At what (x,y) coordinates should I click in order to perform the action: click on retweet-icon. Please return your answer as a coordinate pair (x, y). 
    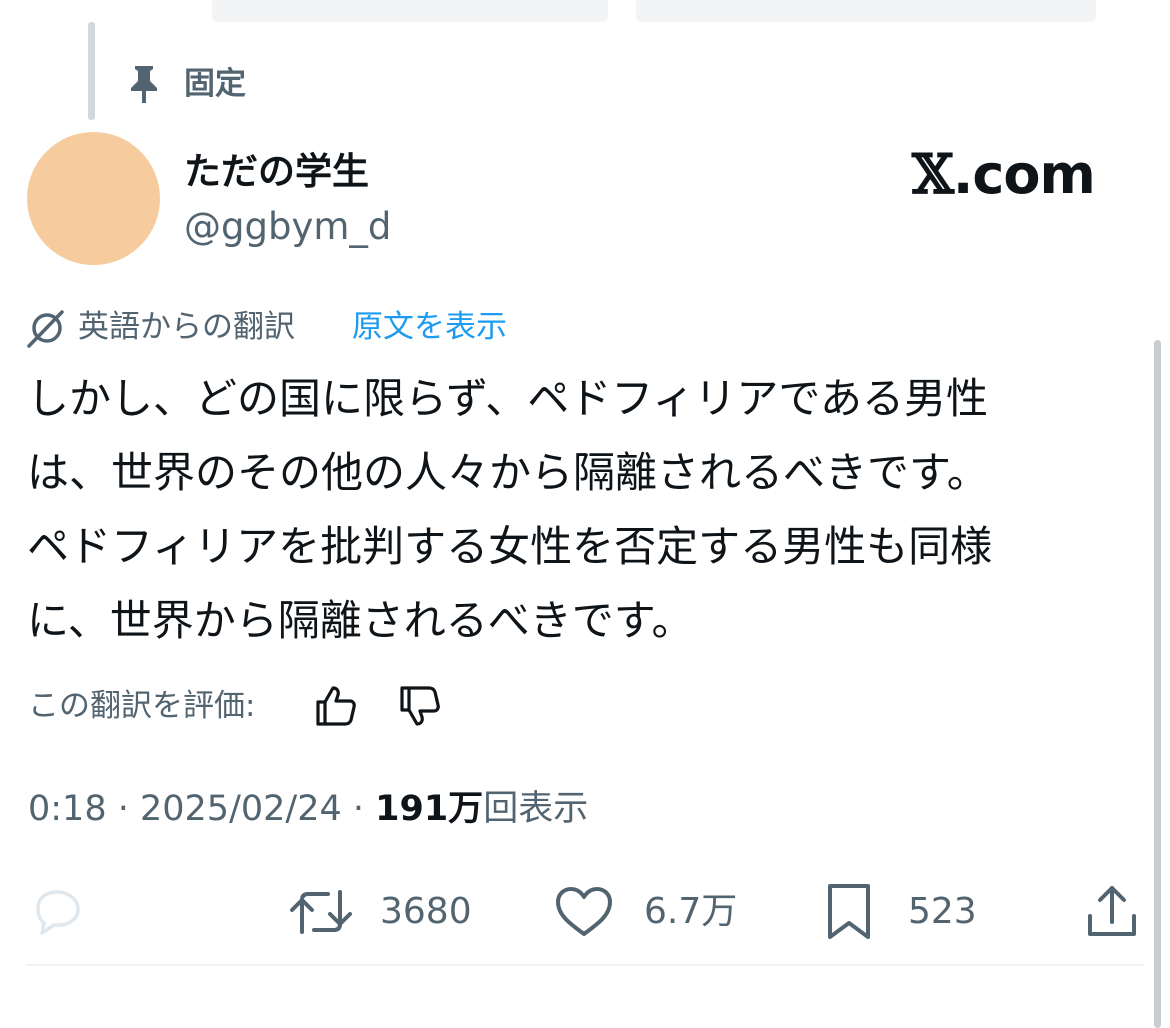
    Looking at the image, I should click on (321, 912).